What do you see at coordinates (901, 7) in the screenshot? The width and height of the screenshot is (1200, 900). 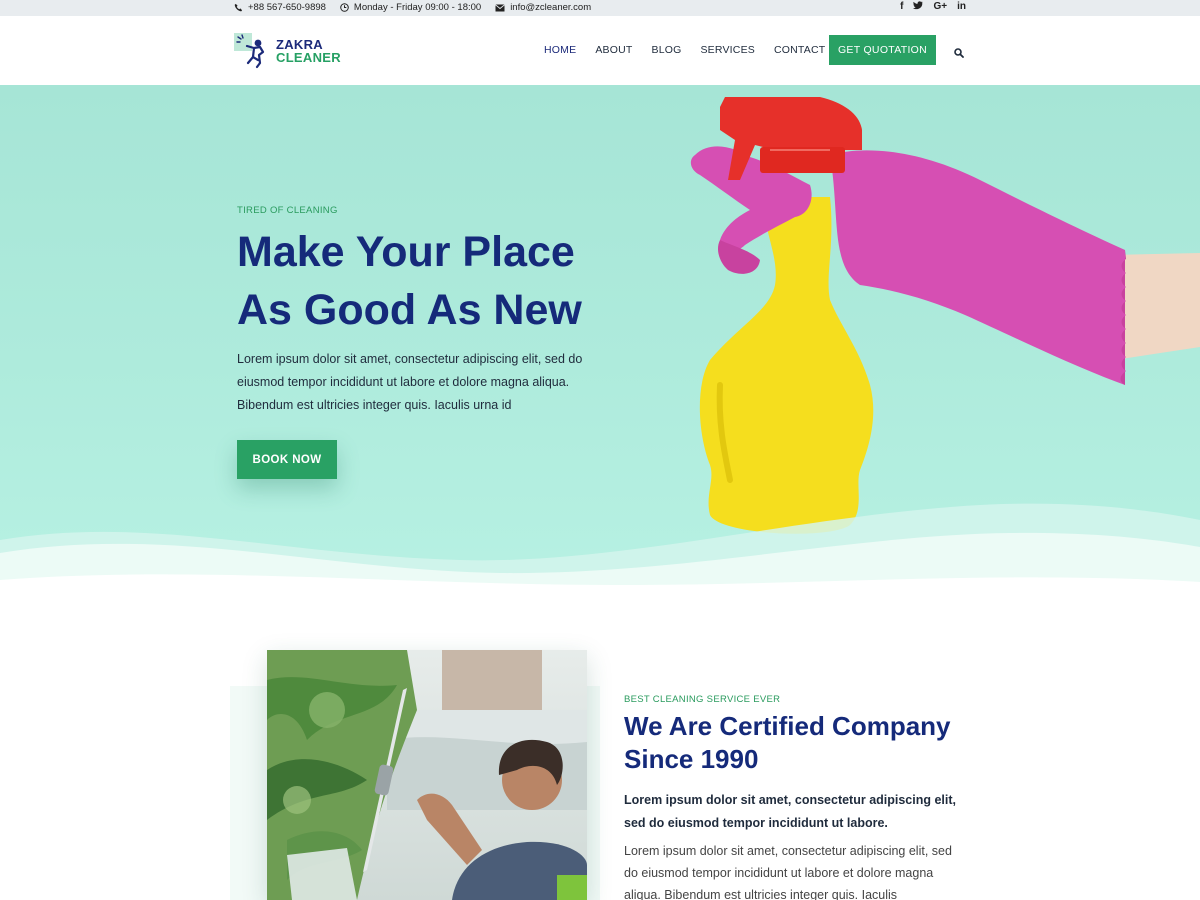 I see `facebook-icon: f` at bounding box center [901, 7].